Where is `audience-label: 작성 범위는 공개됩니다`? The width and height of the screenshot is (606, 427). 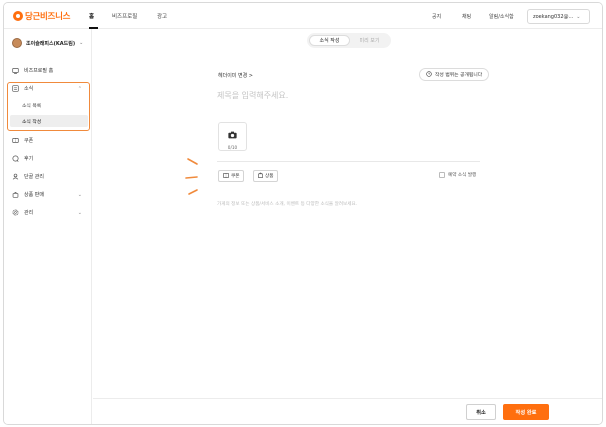
audience-label: 작성 범위는 공개됩니다 is located at coordinates (459, 75).